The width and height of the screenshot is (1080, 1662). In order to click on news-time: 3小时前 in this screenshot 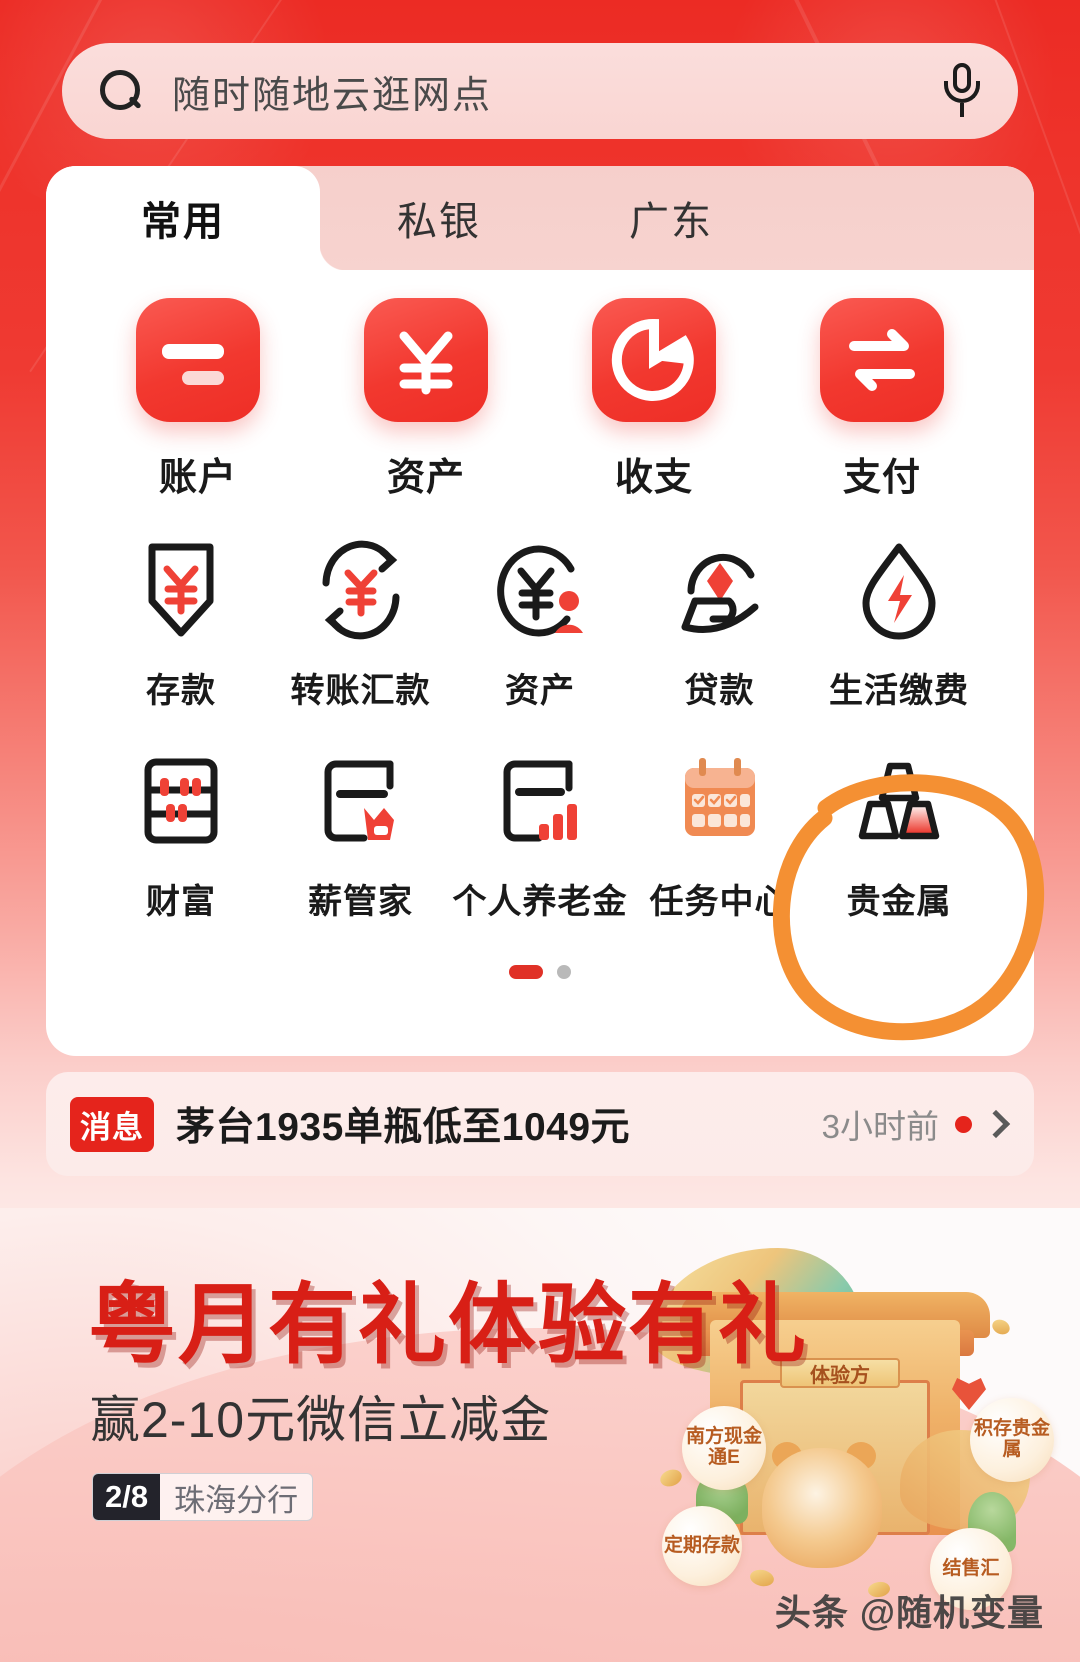, I will do `click(880, 1126)`.